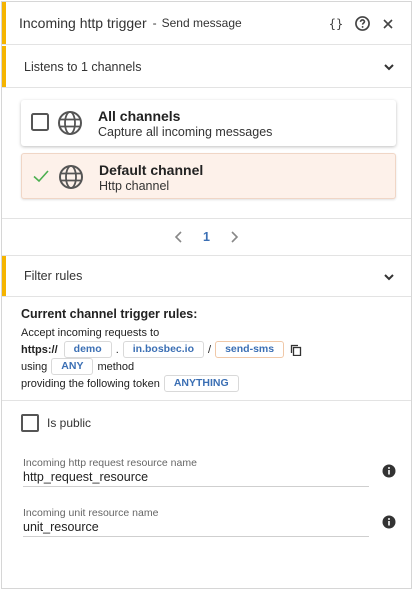 This screenshot has width=414, height=591. Describe the element at coordinates (201, 383) in the screenshot. I see `token-tag: ANYTHING` at that location.